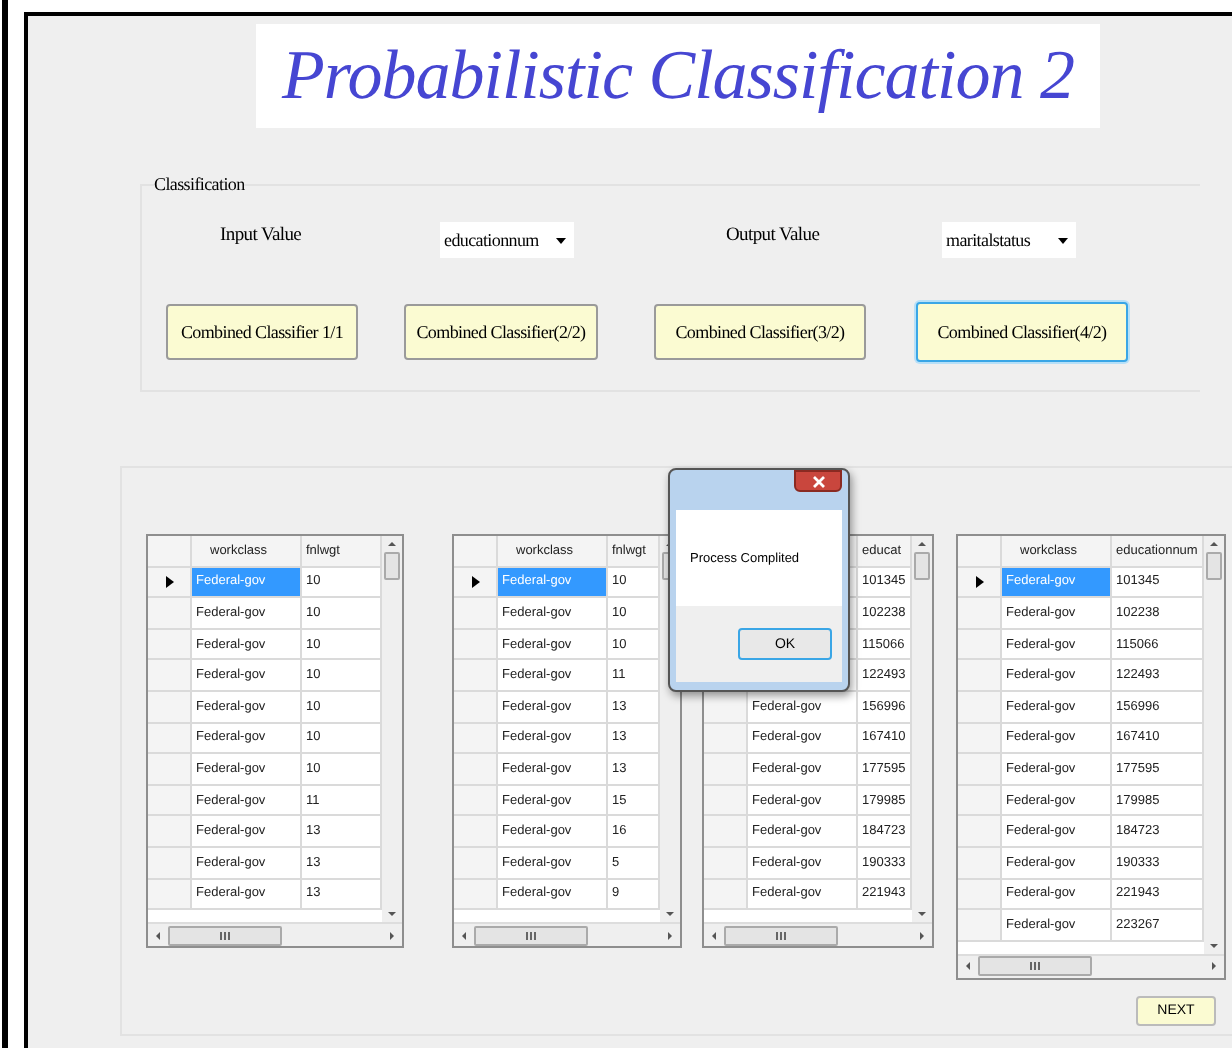  I want to click on input-value-label: Input Value, so click(261, 236).